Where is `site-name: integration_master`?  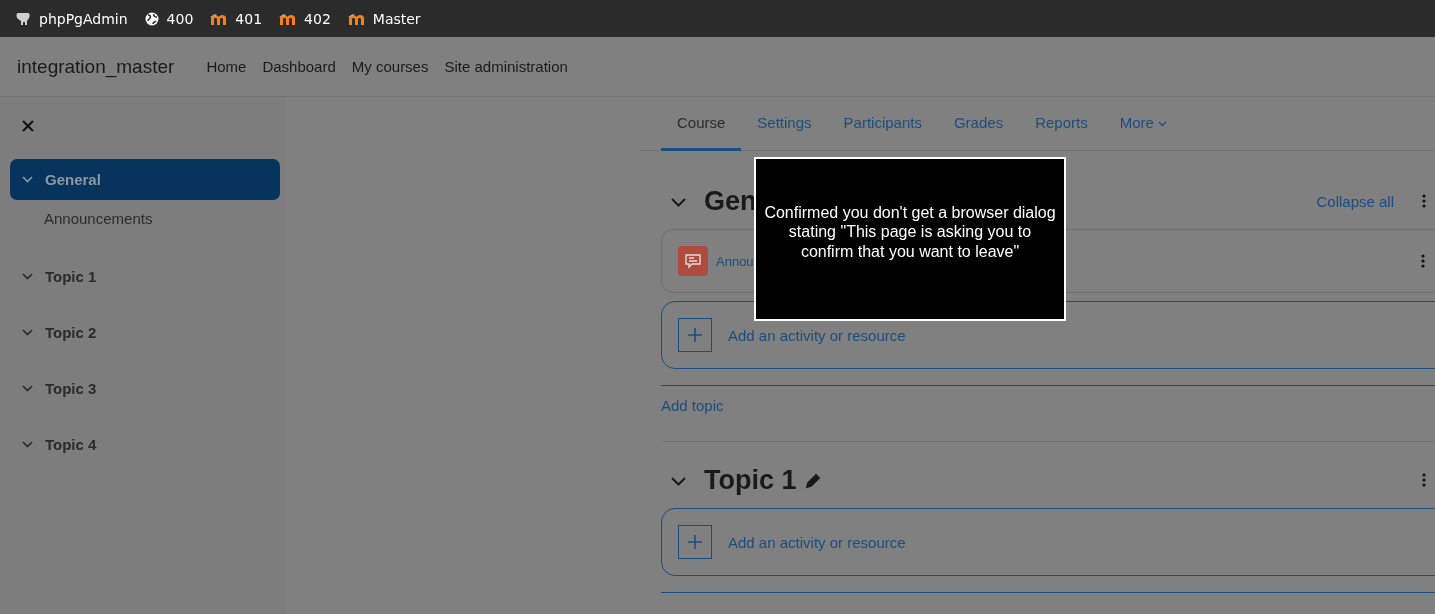 site-name: integration_master is located at coordinates (96, 66).